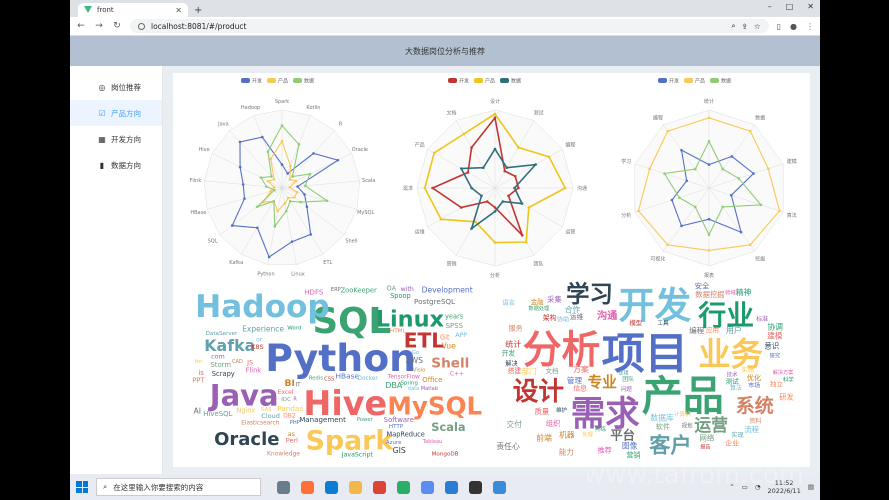 This screenshot has height=500, width=889. I want to click on wordcloud-word: MongoDB, so click(445, 454).